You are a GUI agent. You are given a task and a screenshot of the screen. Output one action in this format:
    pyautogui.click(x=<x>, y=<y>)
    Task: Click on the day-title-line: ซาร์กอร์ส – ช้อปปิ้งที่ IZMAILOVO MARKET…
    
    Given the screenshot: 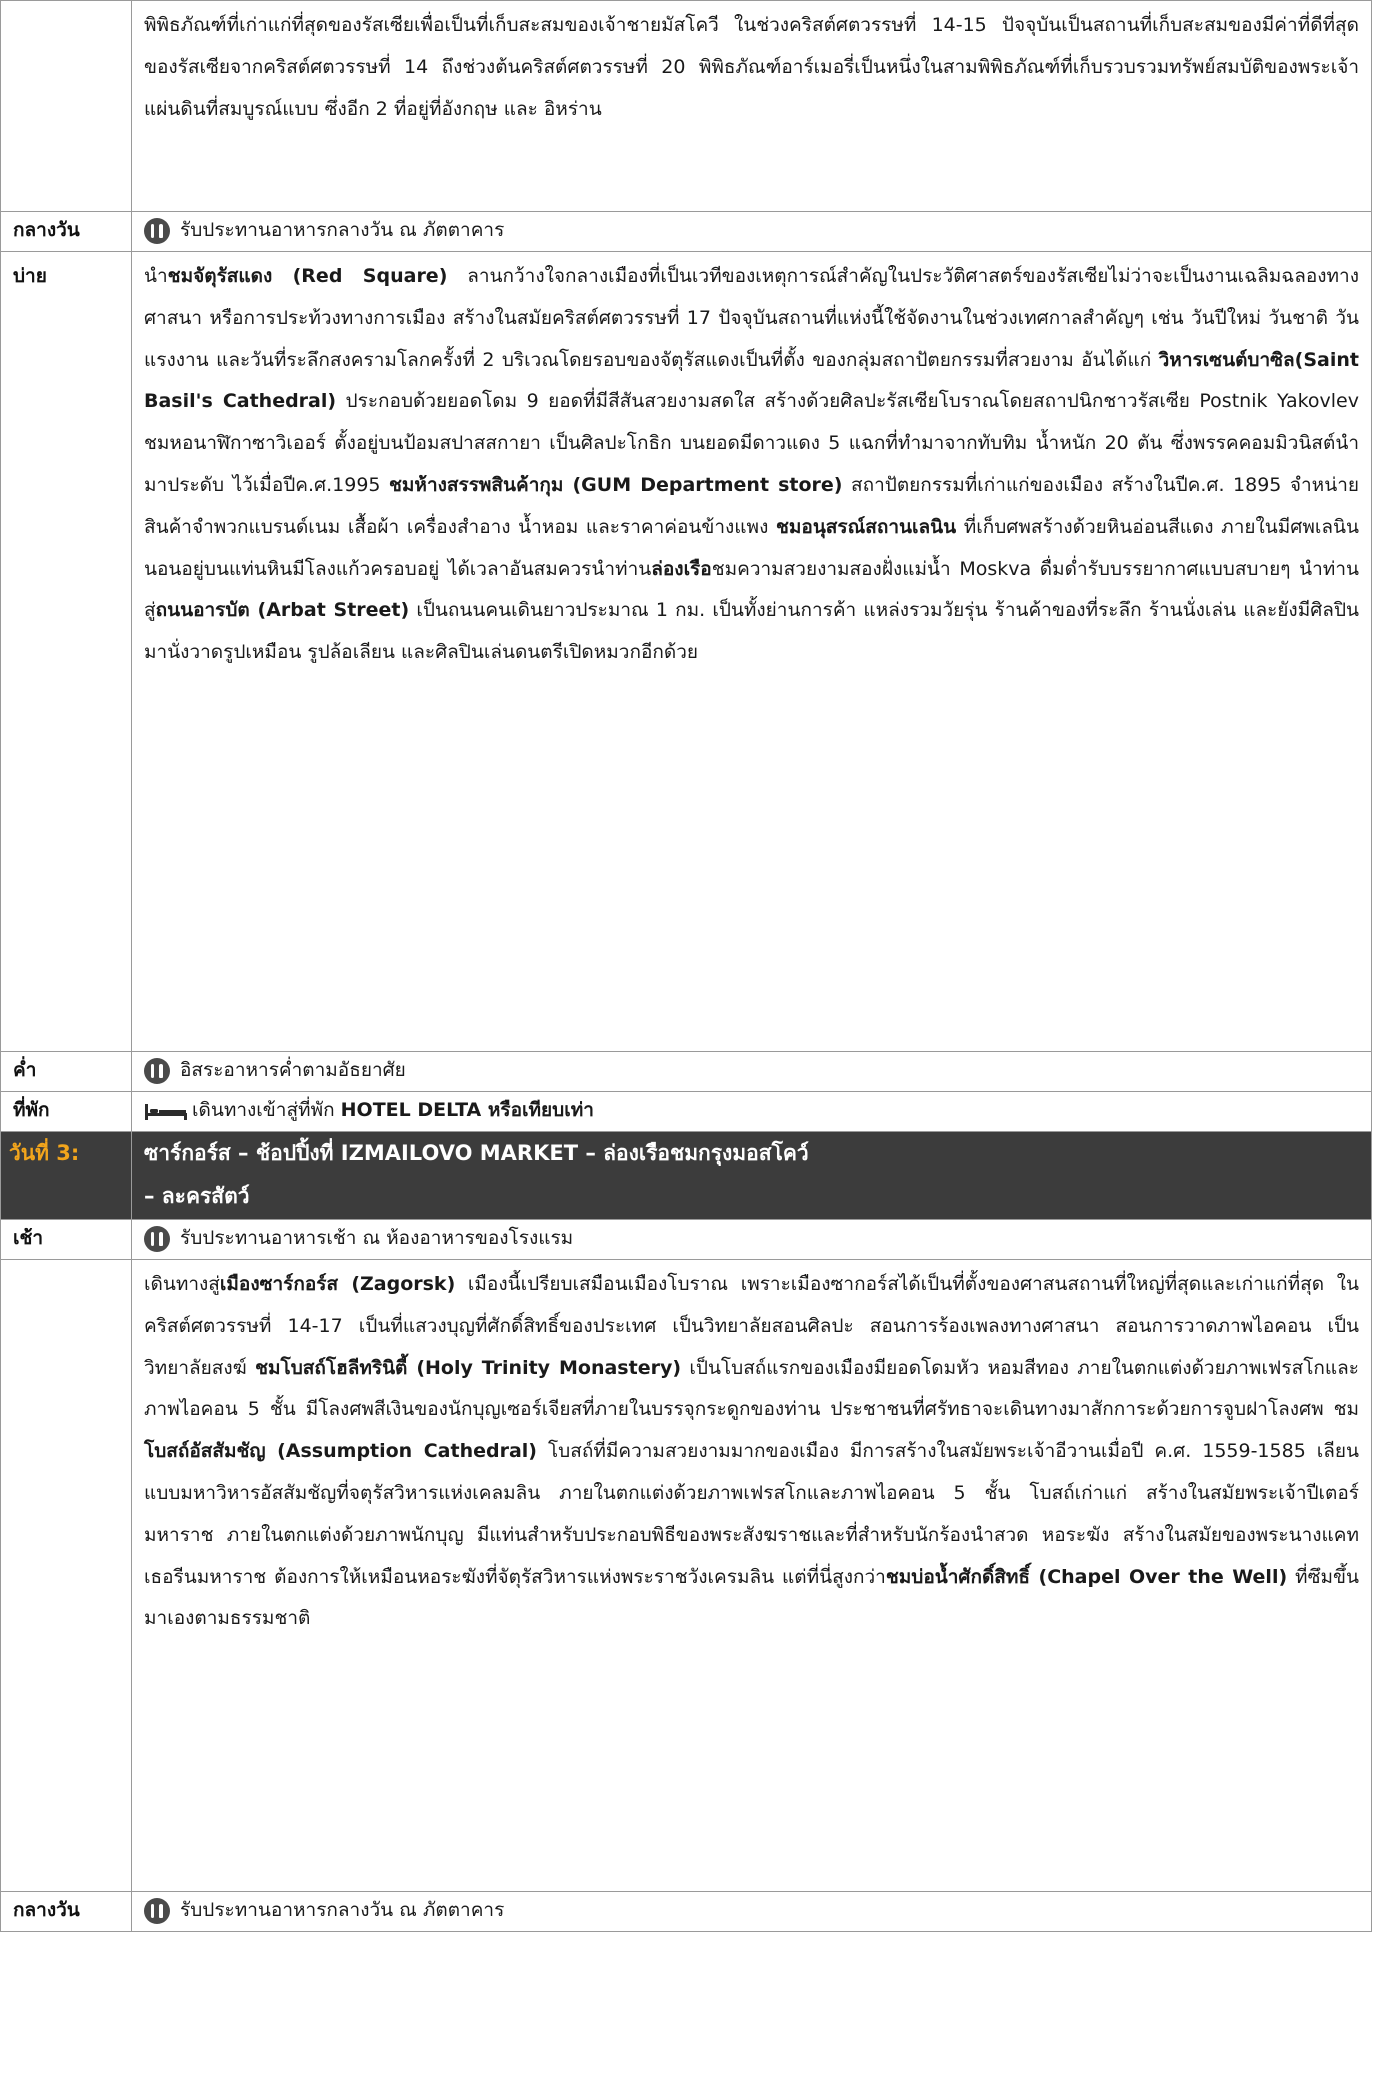 What is the action you would take?
    pyautogui.click(x=476, y=1153)
    